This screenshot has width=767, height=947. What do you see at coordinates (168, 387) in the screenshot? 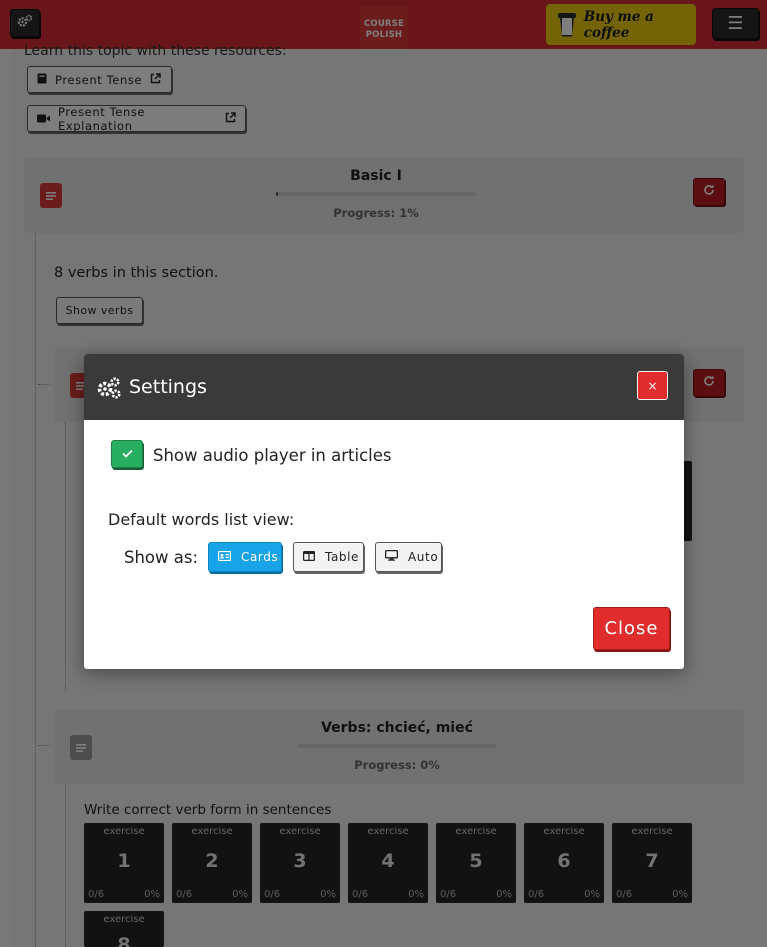
I see `modal-title: Settings` at bounding box center [168, 387].